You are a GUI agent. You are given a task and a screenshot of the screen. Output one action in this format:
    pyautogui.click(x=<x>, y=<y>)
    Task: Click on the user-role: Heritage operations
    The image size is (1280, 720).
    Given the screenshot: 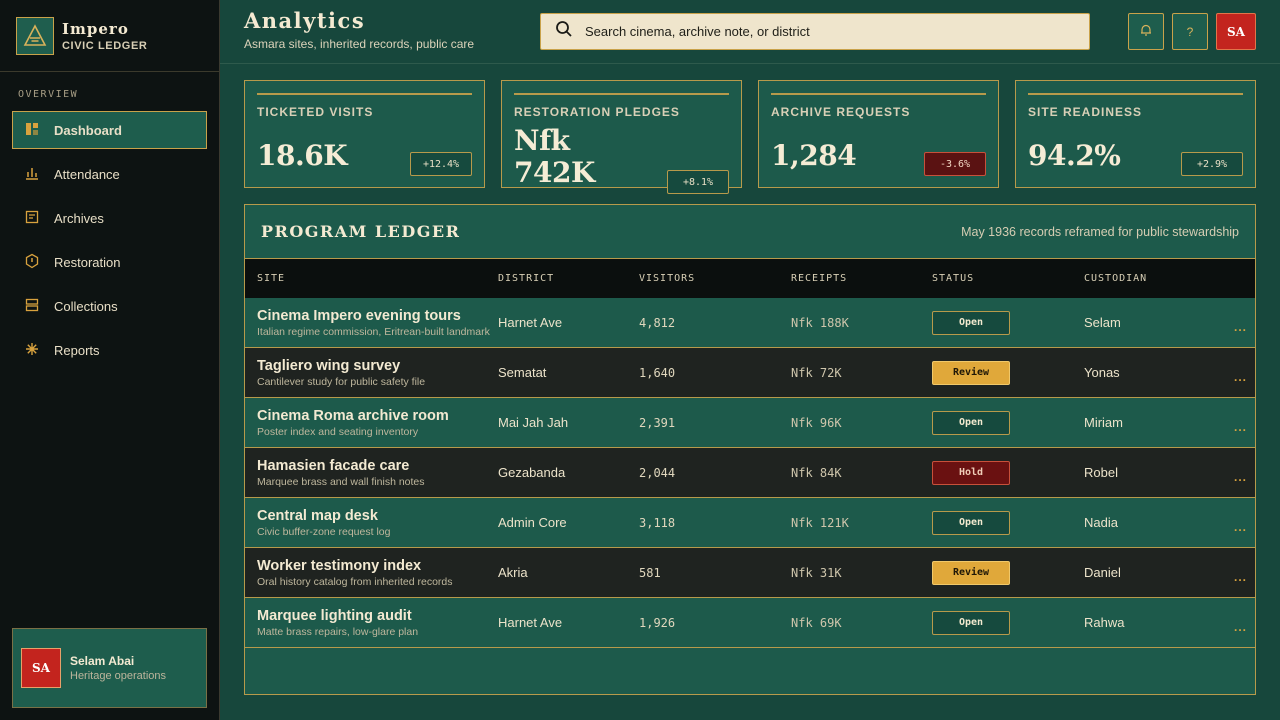 What is the action you would take?
    pyautogui.click(x=118, y=676)
    